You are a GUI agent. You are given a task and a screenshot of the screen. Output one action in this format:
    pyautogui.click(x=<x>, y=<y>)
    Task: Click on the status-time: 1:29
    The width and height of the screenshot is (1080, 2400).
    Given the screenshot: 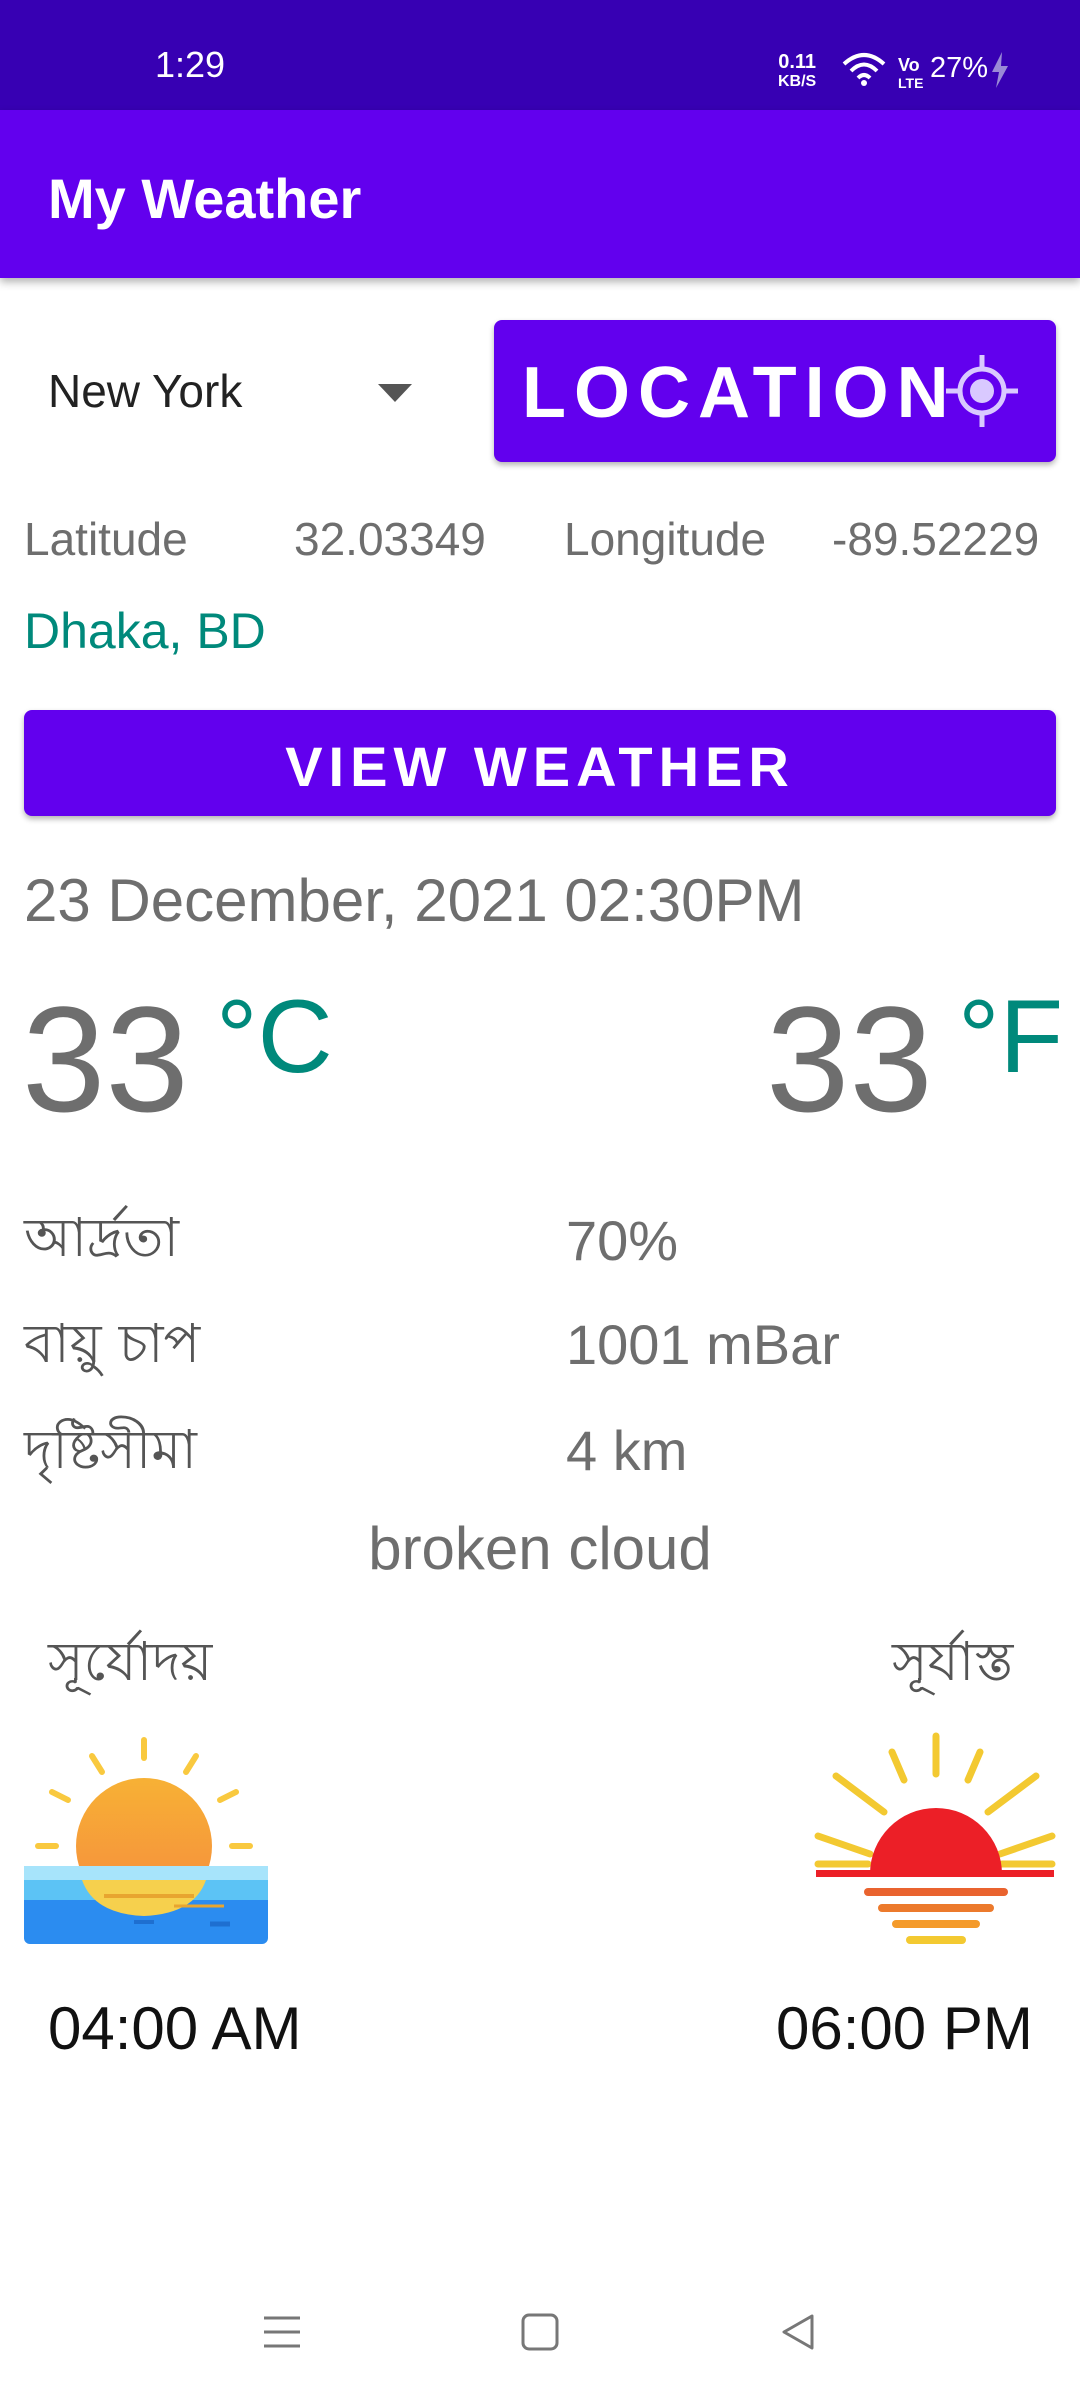 What is the action you would take?
    pyautogui.click(x=190, y=64)
    